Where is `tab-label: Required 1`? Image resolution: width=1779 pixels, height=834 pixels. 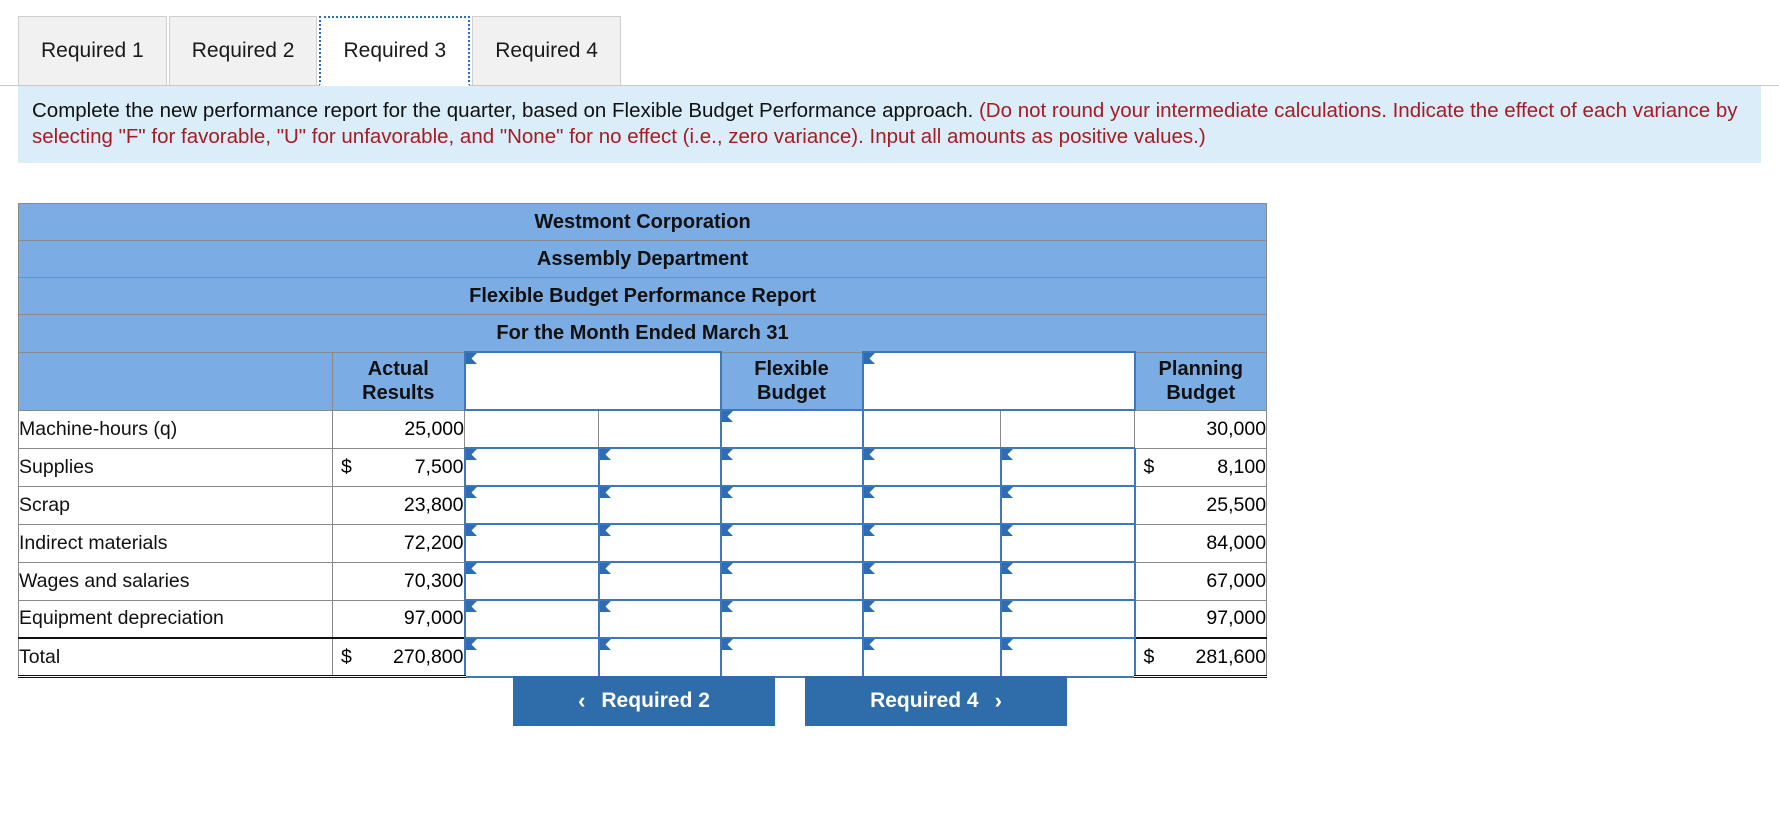
tab-label: Required 1 is located at coordinates (92, 50).